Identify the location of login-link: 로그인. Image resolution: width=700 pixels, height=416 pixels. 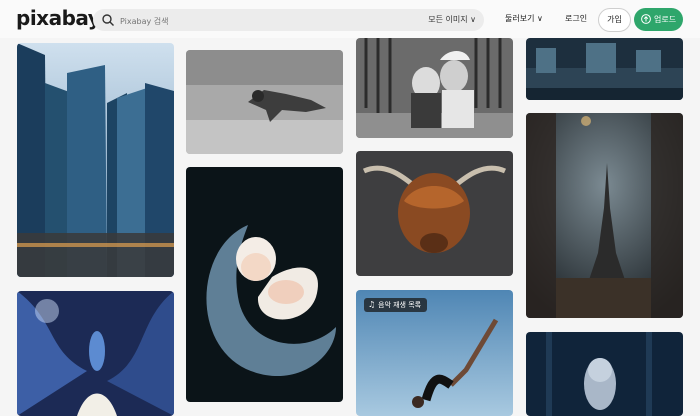
(576, 18).